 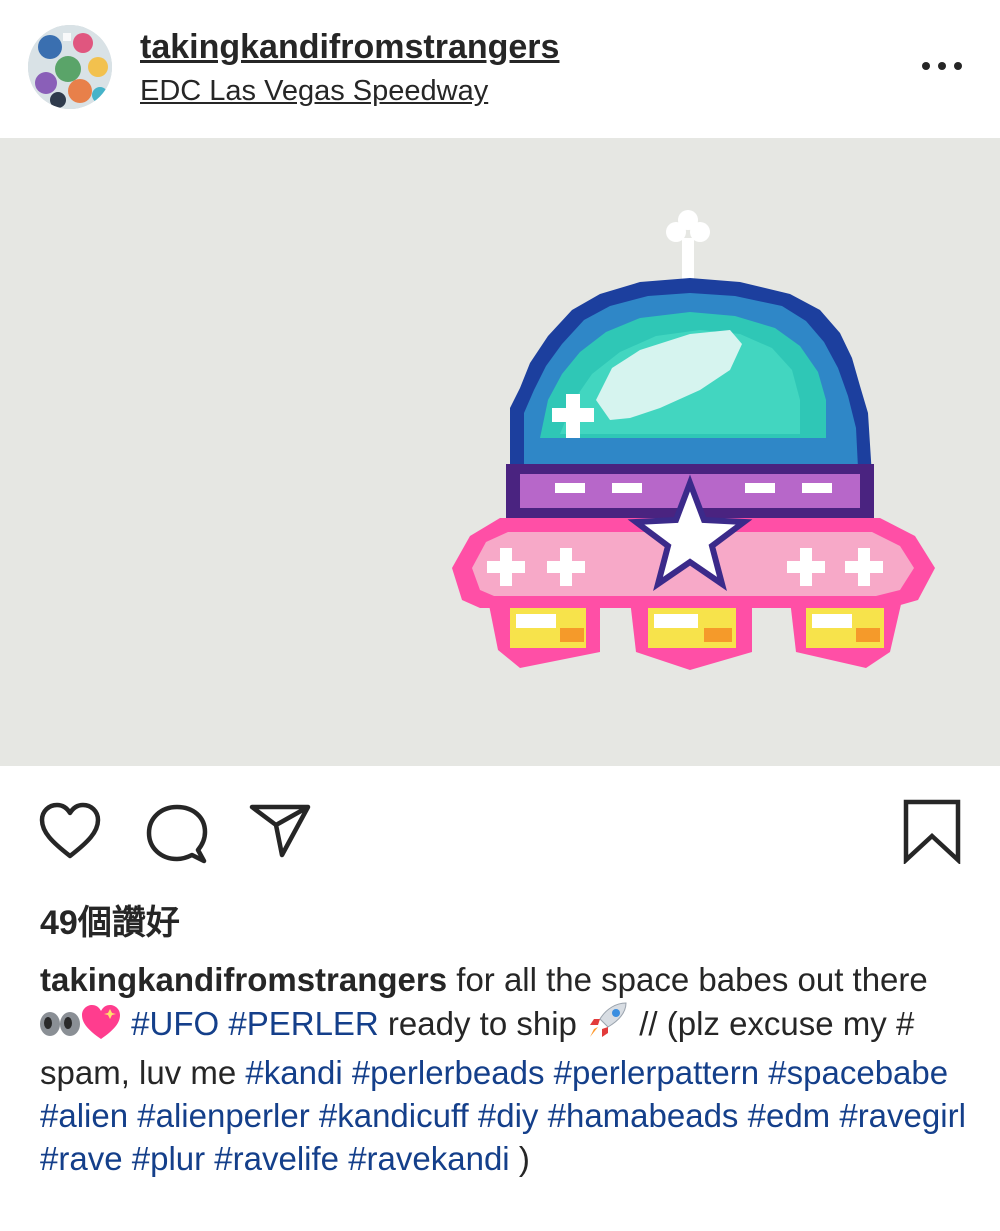 What do you see at coordinates (314, 91) in the screenshot?
I see `header-location: EDC Las Vegas Speedway` at bounding box center [314, 91].